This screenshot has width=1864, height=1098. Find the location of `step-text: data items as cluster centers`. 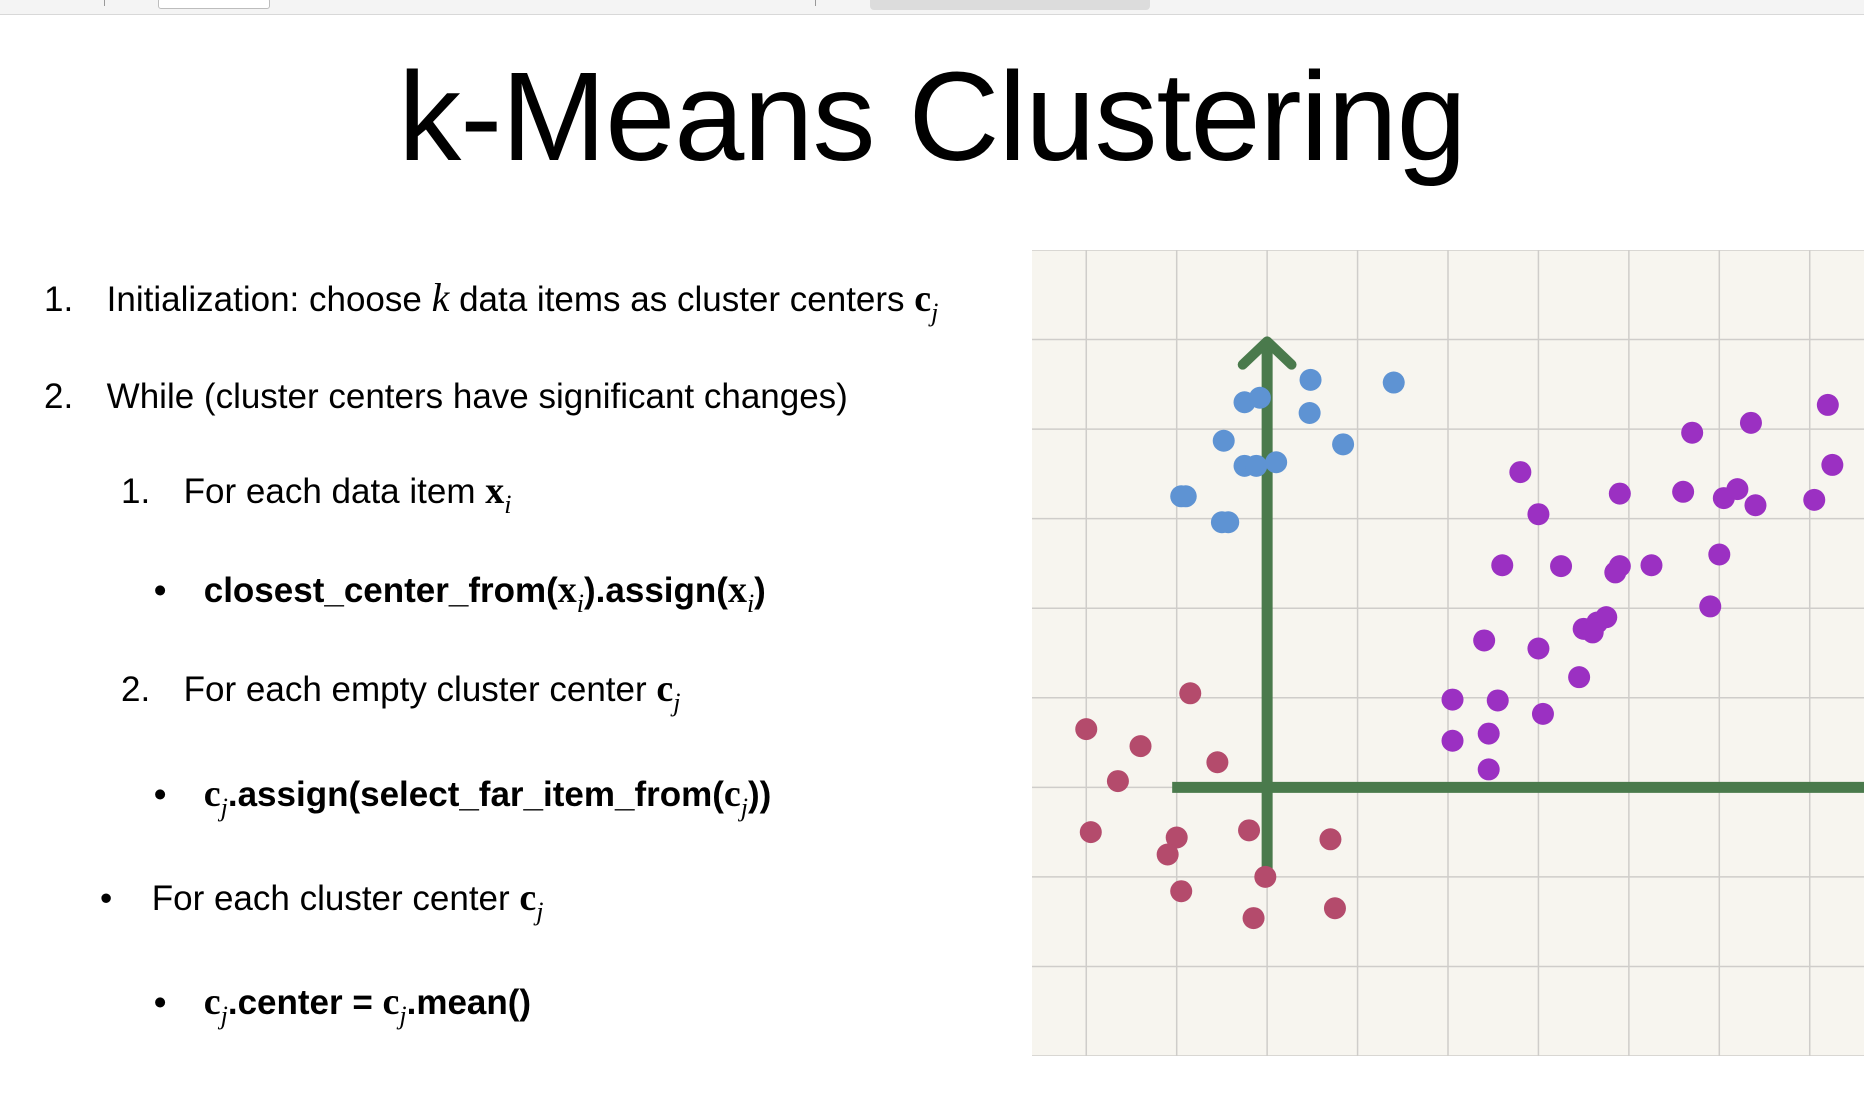

step-text: data items as cluster centers is located at coordinates (682, 299).